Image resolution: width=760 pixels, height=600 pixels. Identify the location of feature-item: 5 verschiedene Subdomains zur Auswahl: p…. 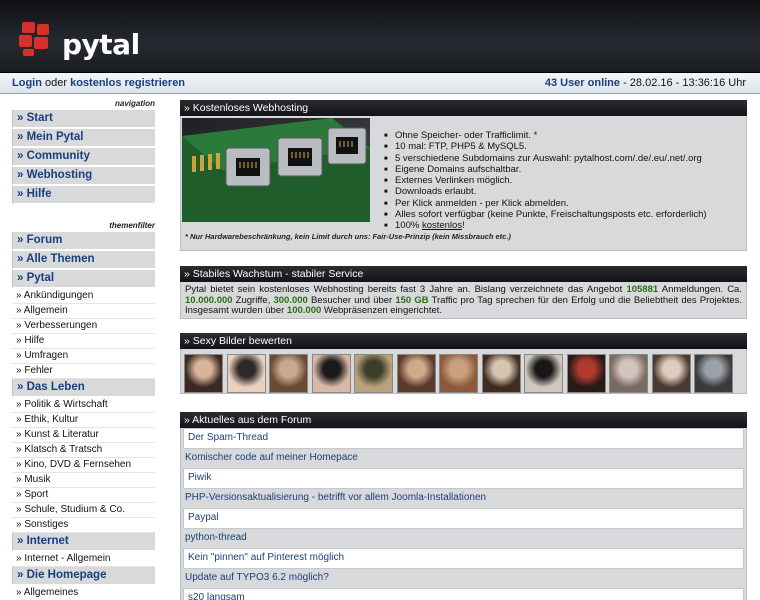
(545, 159).